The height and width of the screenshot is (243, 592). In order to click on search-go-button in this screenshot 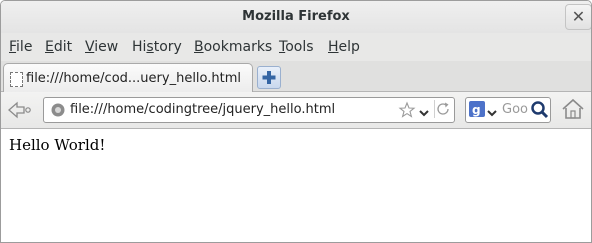, I will do `click(539, 109)`.